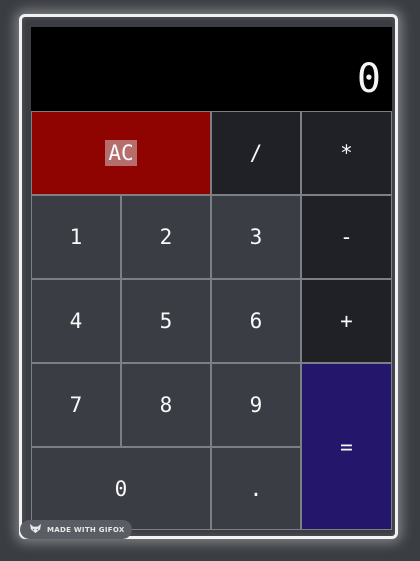 This screenshot has height=561, width=420. Describe the element at coordinates (368, 79) in the screenshot. I see `display-value: 0` at that location.